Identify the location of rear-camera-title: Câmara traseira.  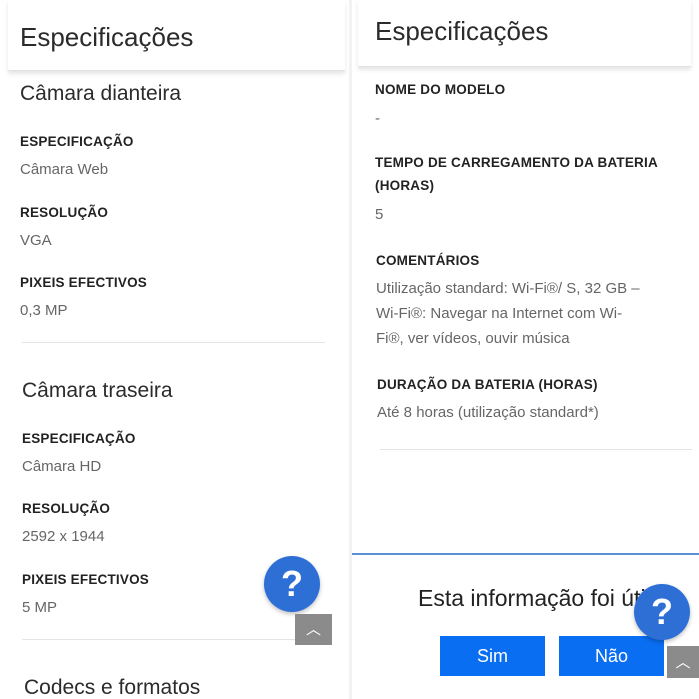
(97, 390).